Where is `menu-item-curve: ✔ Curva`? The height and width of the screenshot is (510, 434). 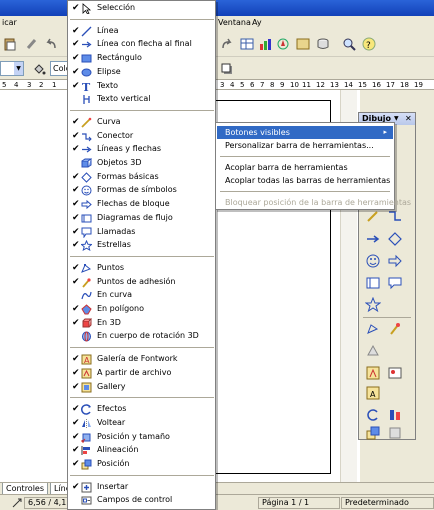 menu-item-curve: ✔ Curva is located at coordinates (141, 122).